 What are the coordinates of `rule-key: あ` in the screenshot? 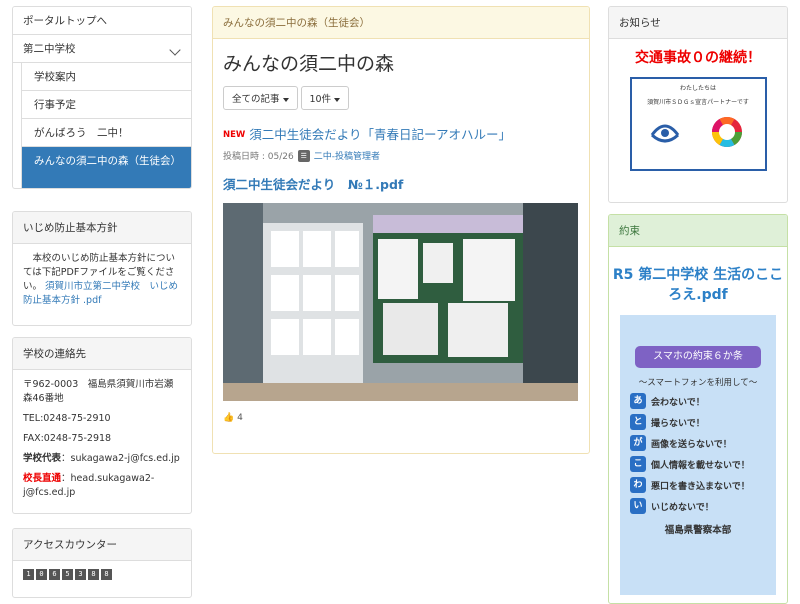 It's located at (638, 401).